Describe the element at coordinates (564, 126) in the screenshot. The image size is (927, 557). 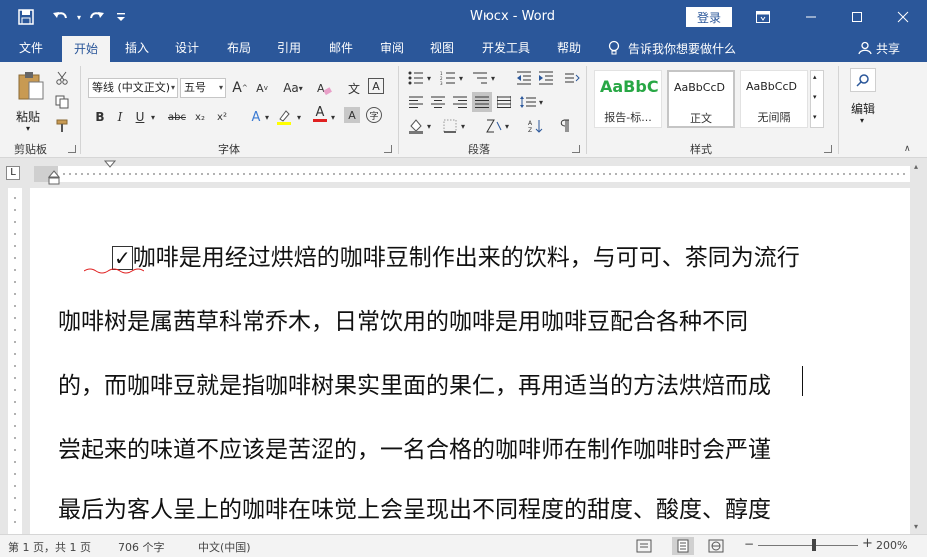
I see `show-marks-icon` at that location.